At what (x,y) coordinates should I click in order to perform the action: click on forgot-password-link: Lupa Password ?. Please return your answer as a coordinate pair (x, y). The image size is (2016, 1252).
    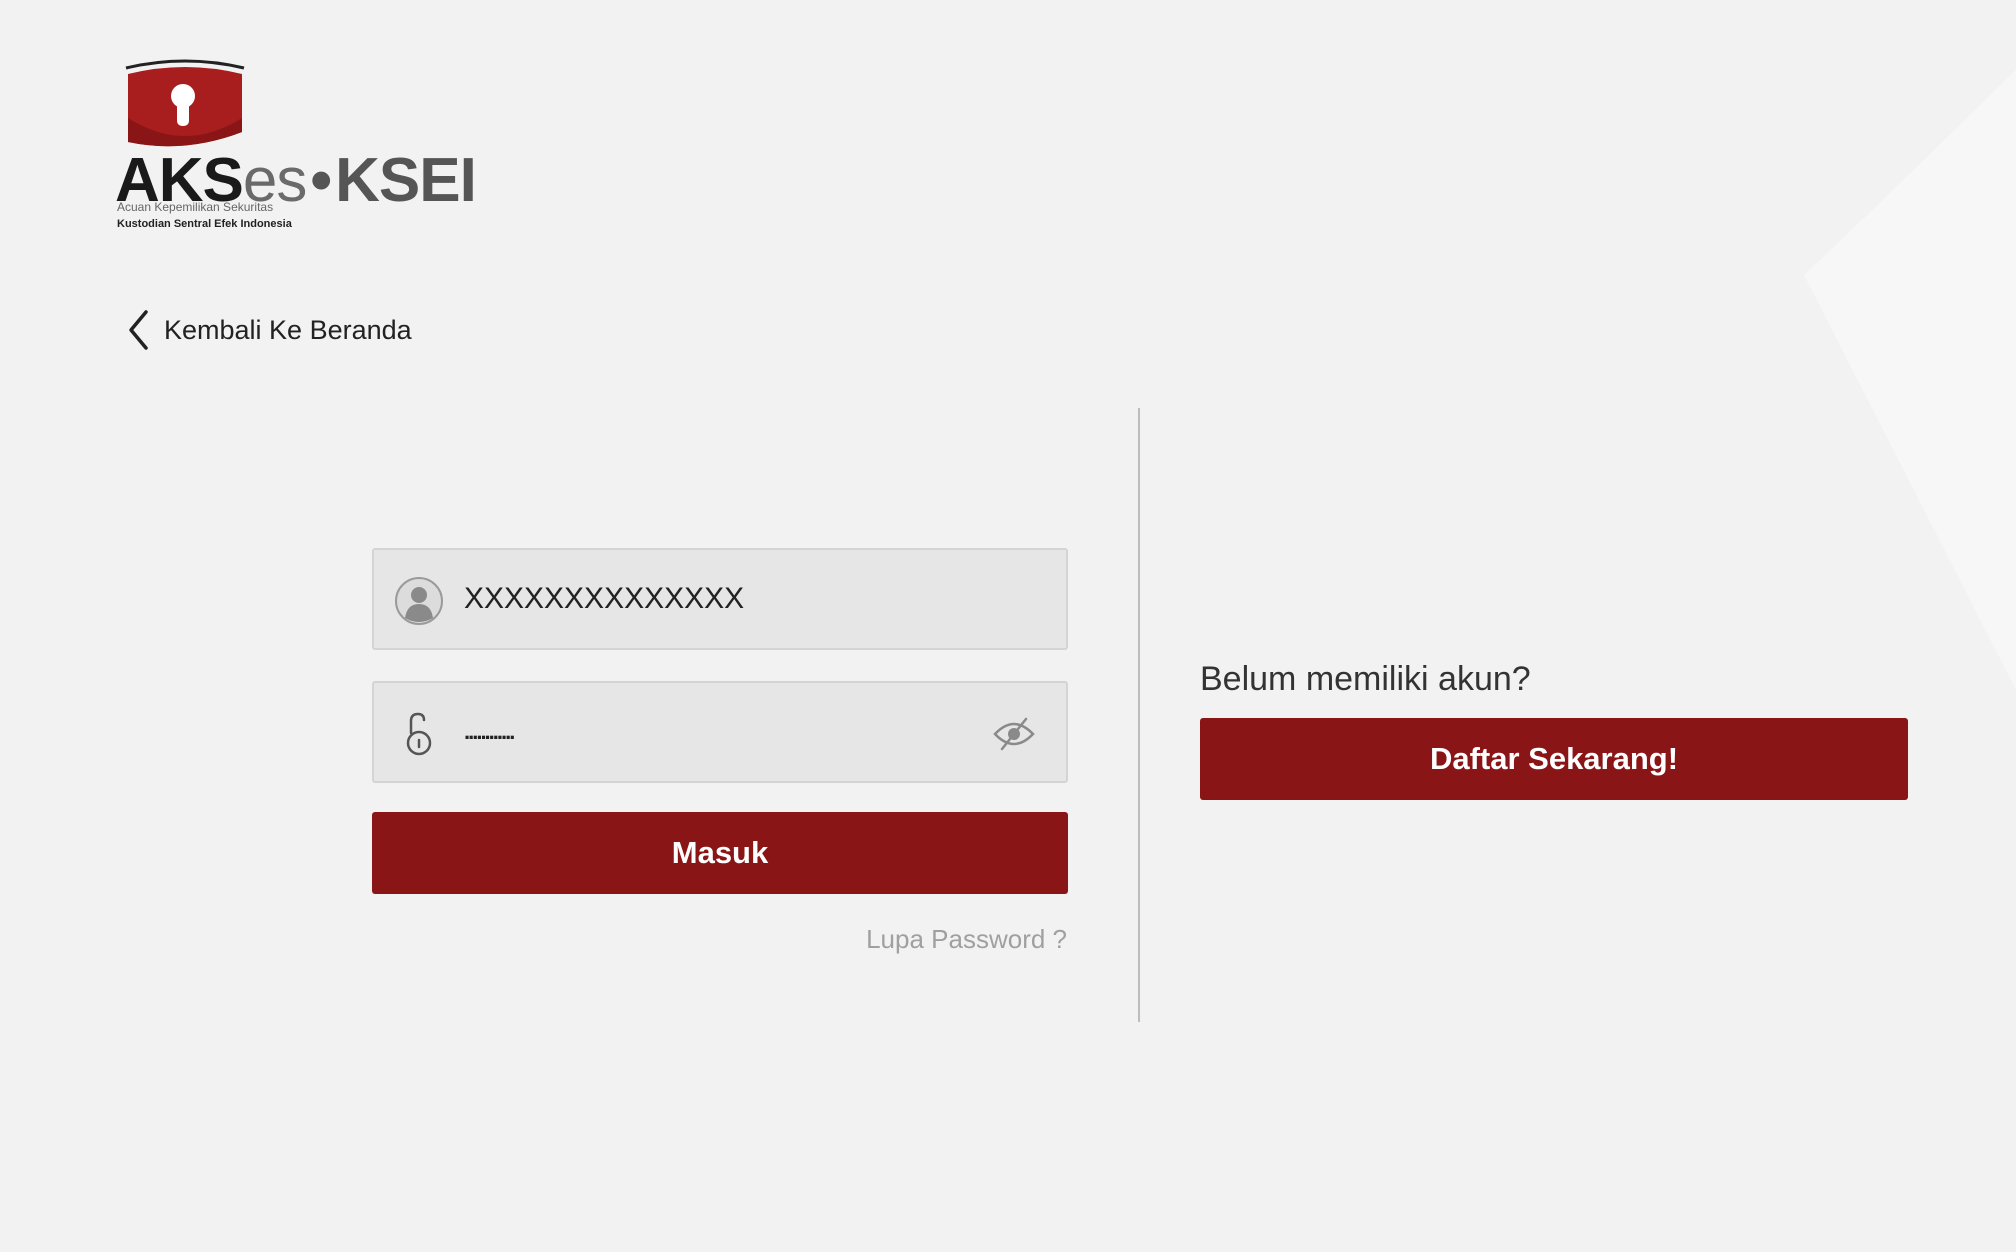
    Looking at the image, I should click on (966, 939).